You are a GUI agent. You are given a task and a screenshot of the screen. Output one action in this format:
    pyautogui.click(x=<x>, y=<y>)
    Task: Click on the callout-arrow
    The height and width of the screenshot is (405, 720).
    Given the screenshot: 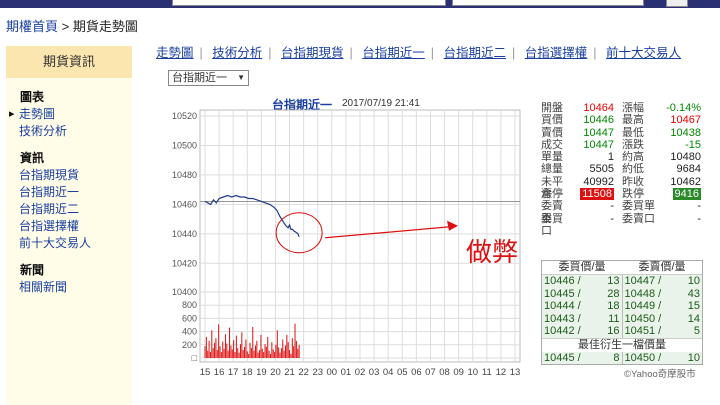 What is the action you would take?
    pyautogui.click(x=388, y=232)
    